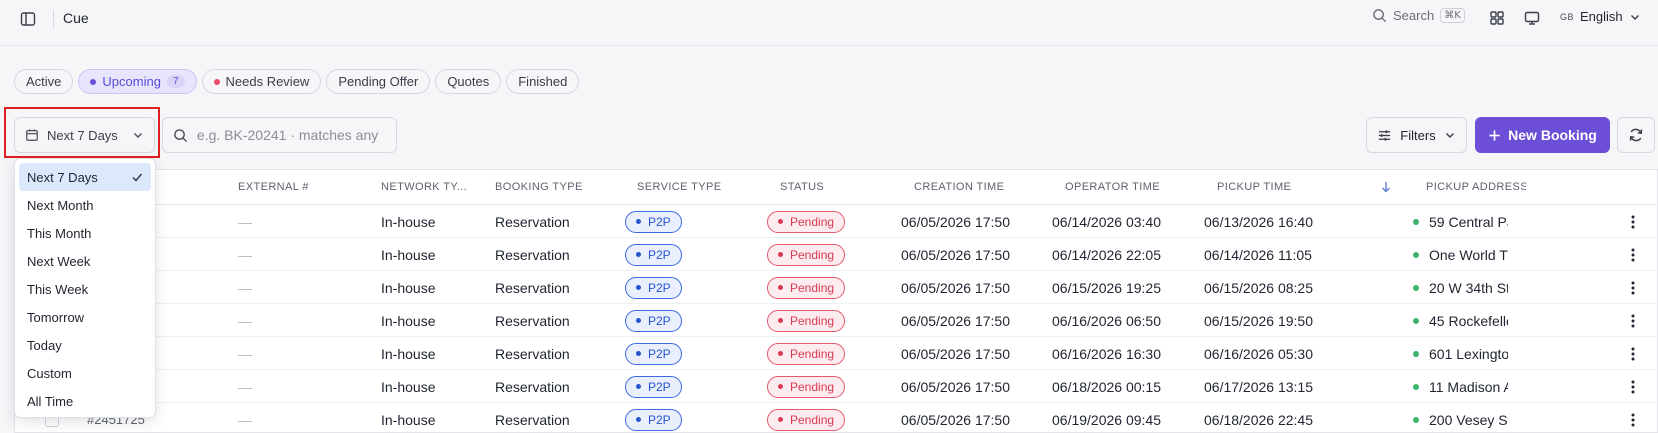 Image resolution: width=1658 pixels, height=433 pixels. Describe the element at coordinates (1497, 19) in the screenshot. I see `grid-icon` at that location.